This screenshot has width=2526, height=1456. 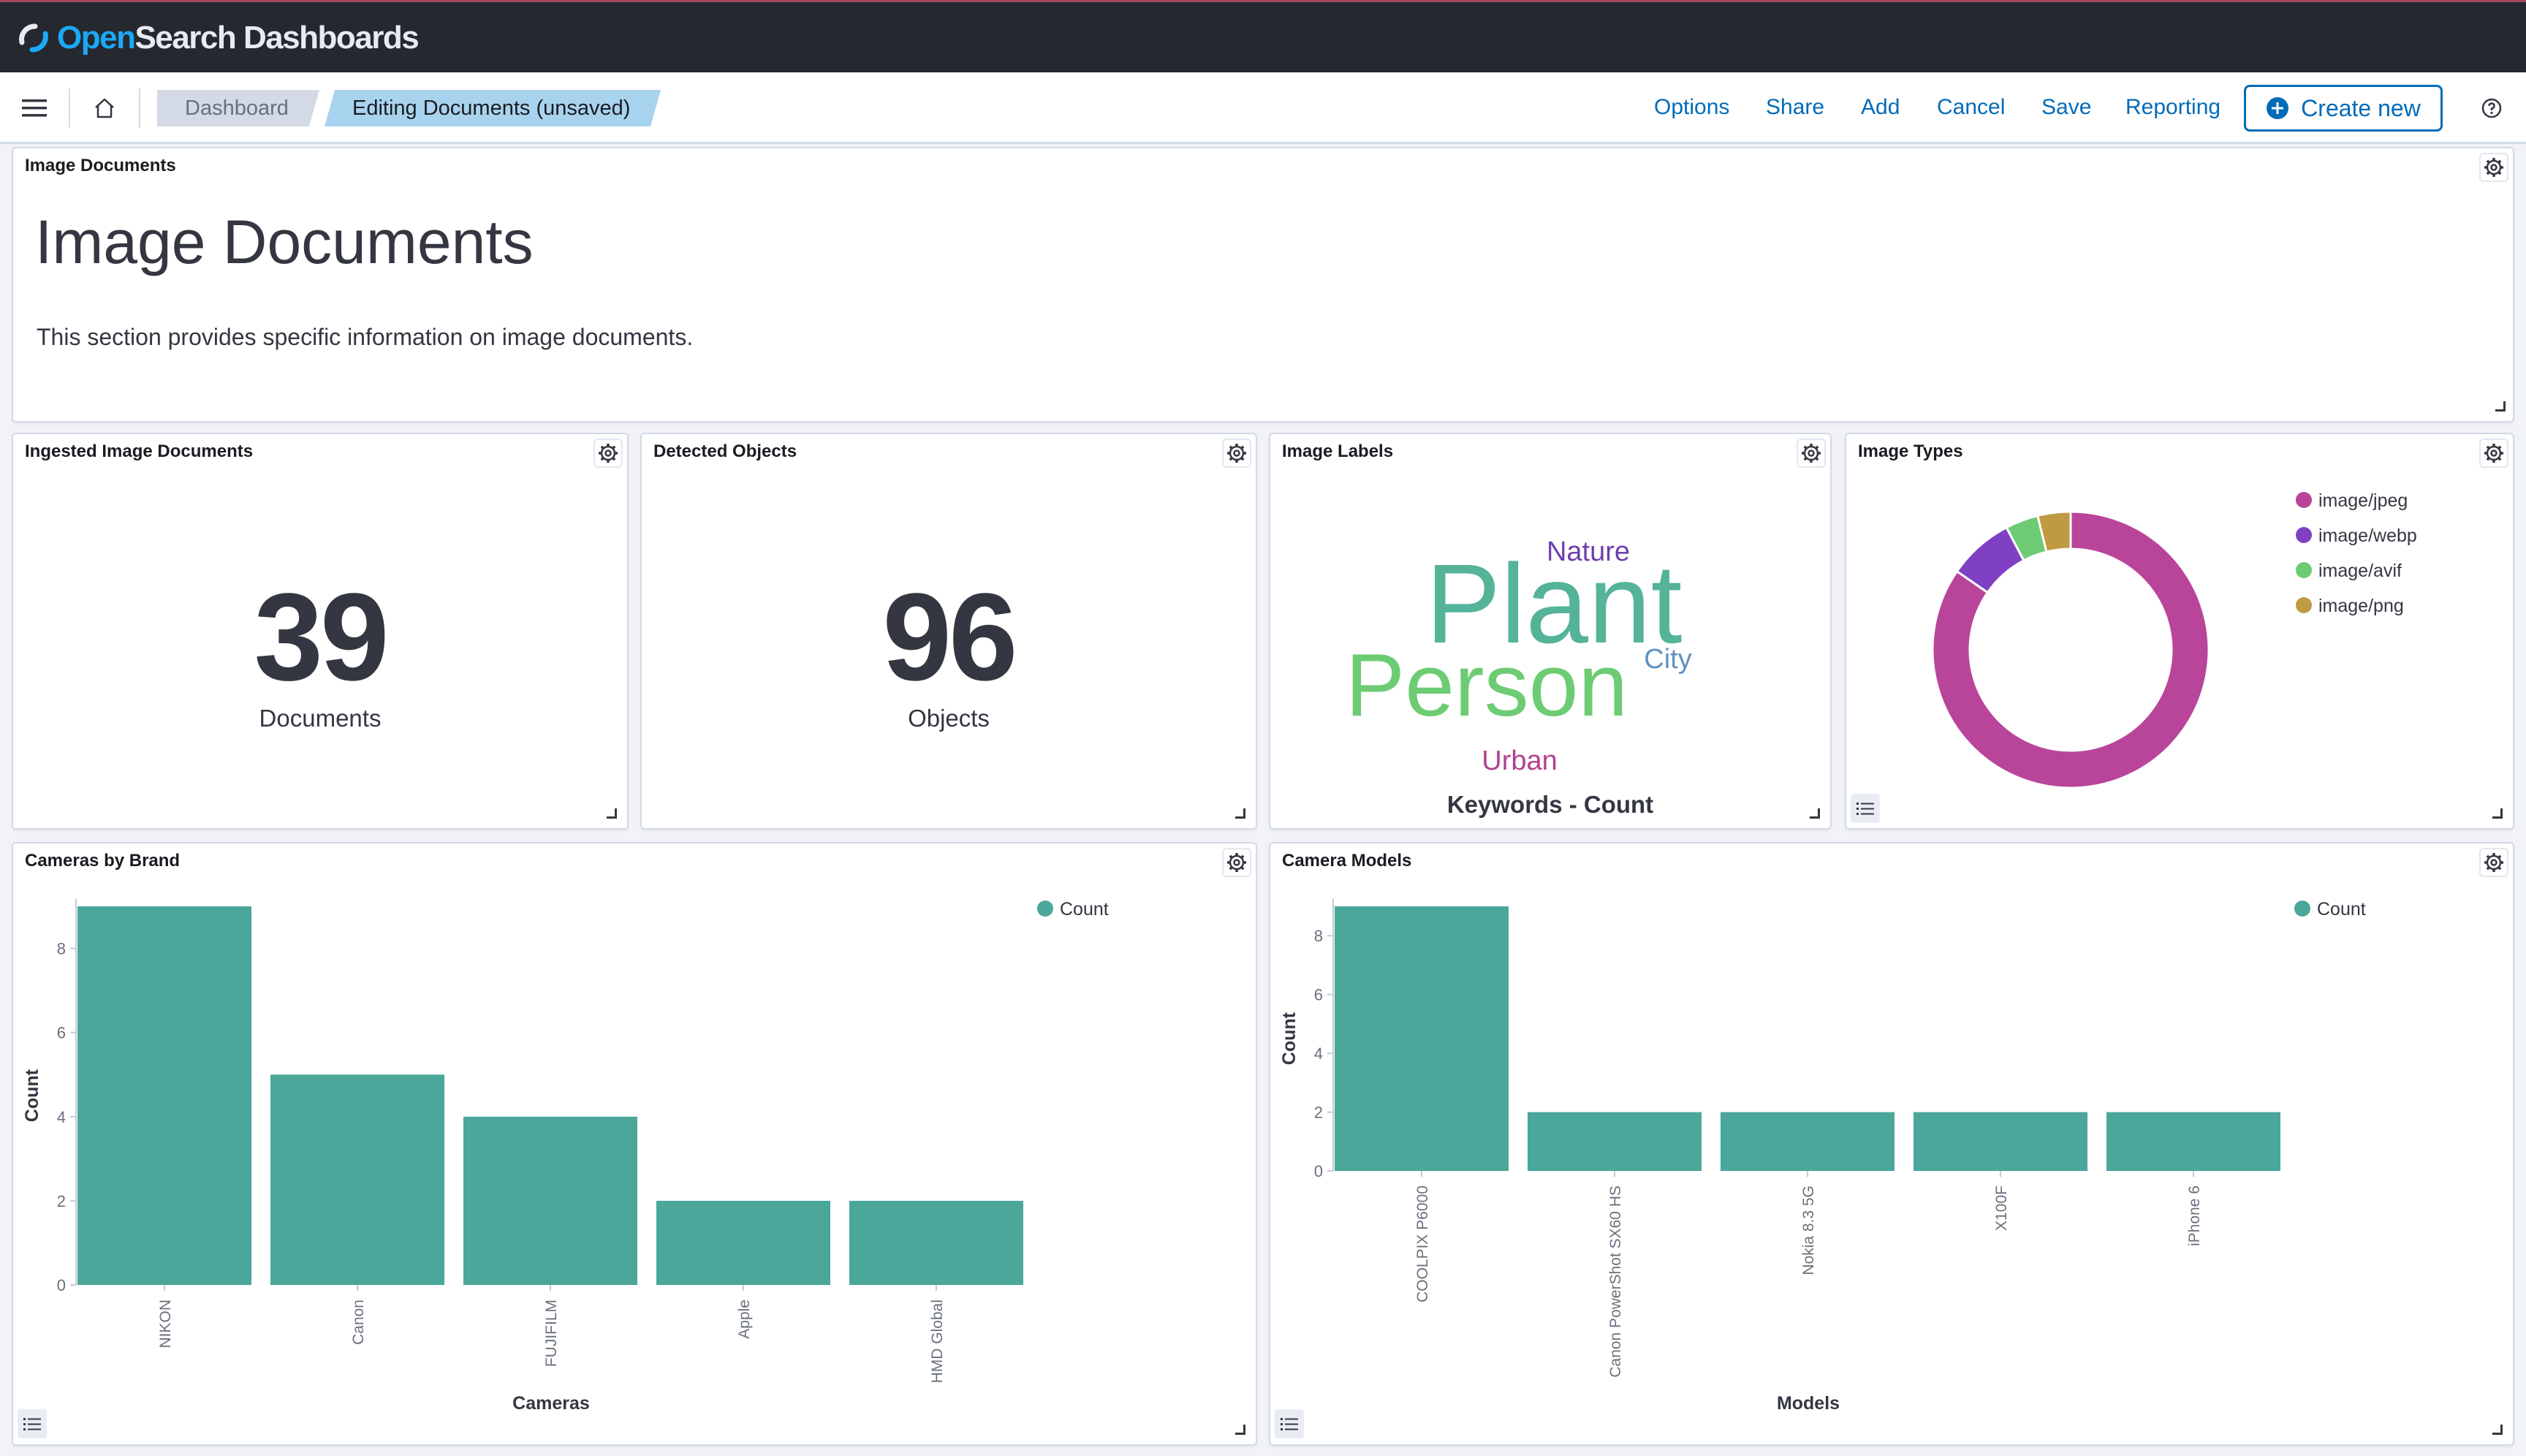 I want to click on tag-cloud-word: Person, so click(x=1487, y=685).